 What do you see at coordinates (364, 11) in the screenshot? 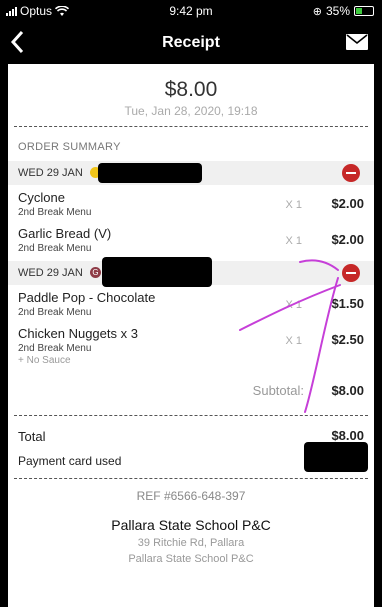
I see `battery-icon` at bounding box center [364, 11].